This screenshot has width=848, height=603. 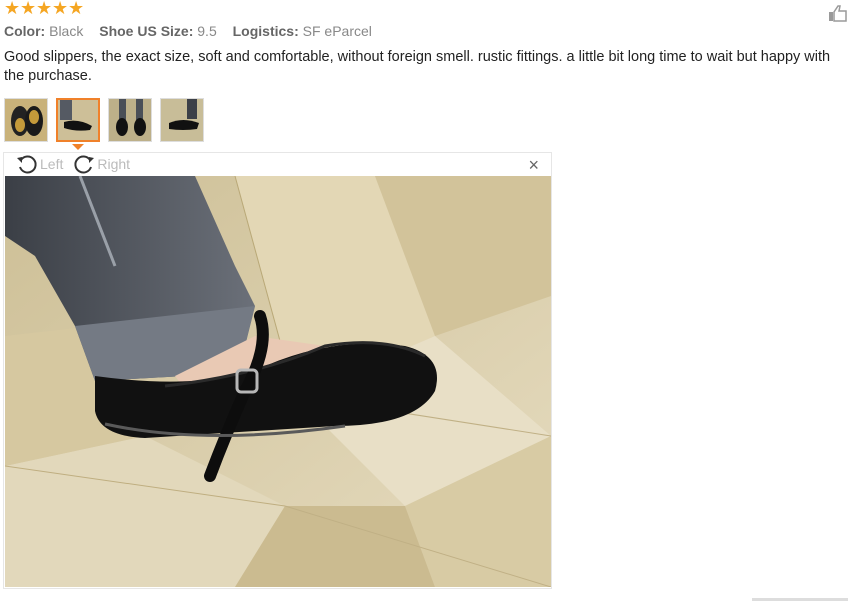 I want to click on rotate-right-label: Right, so click(x=114, y=164).